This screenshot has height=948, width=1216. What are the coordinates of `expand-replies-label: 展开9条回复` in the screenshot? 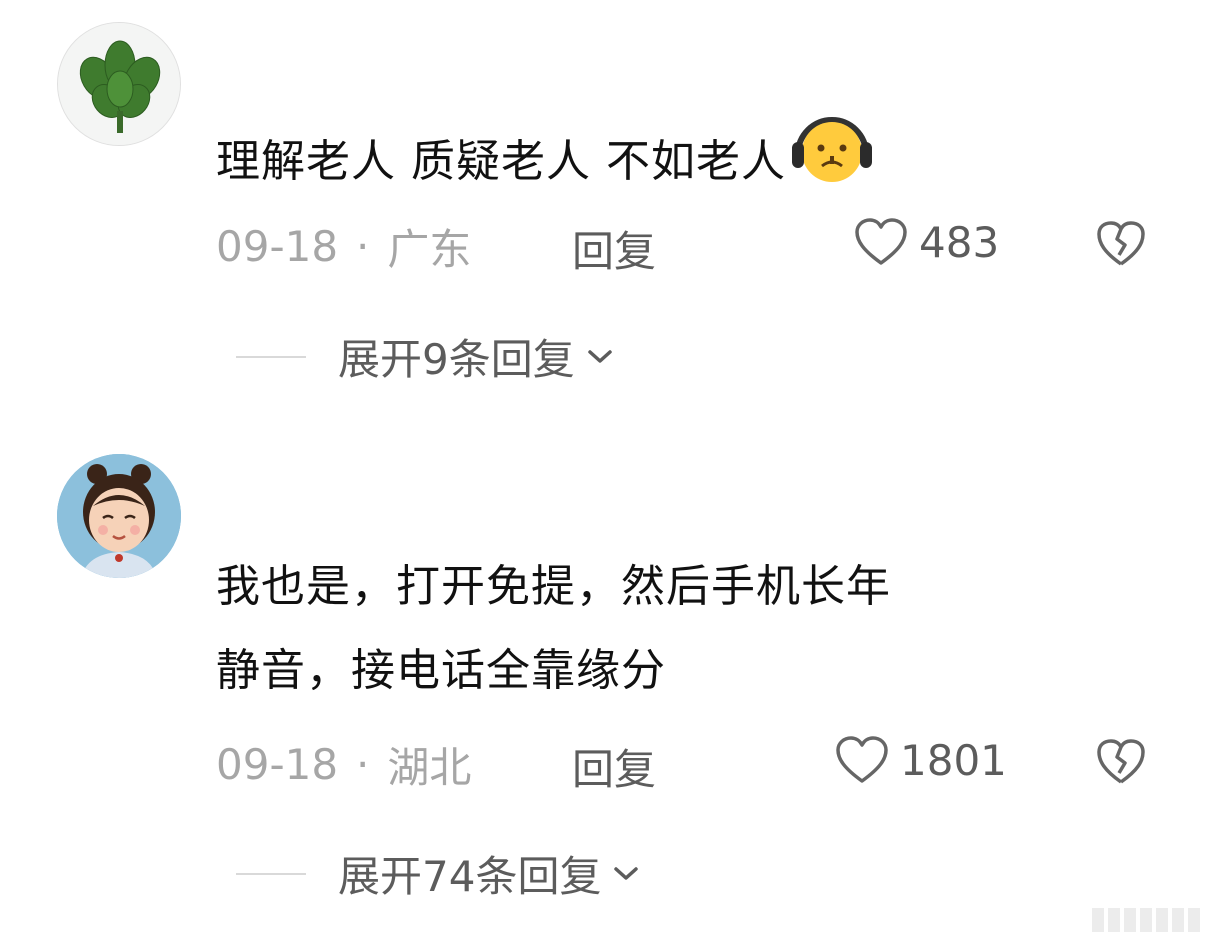 It's located at (456, 359).